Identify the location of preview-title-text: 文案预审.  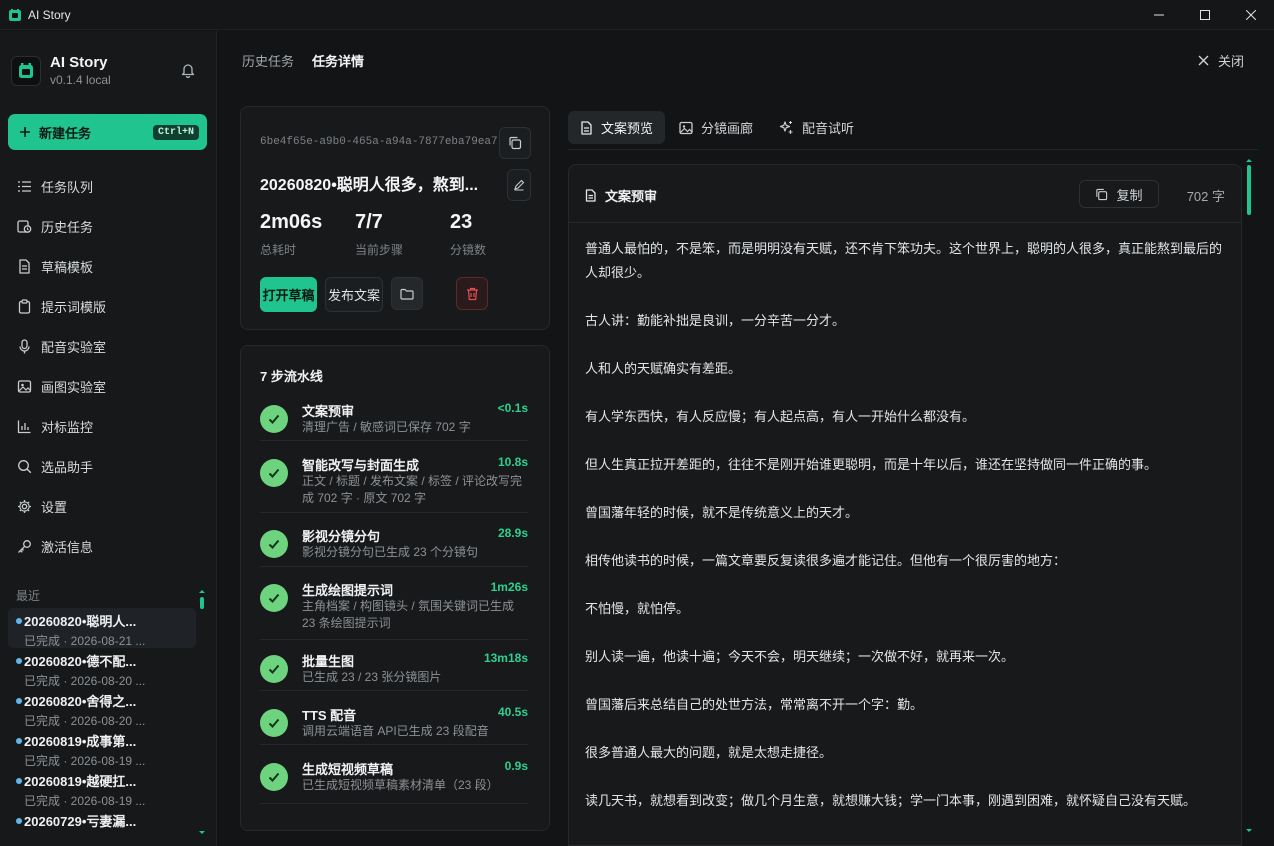
(631, 196).